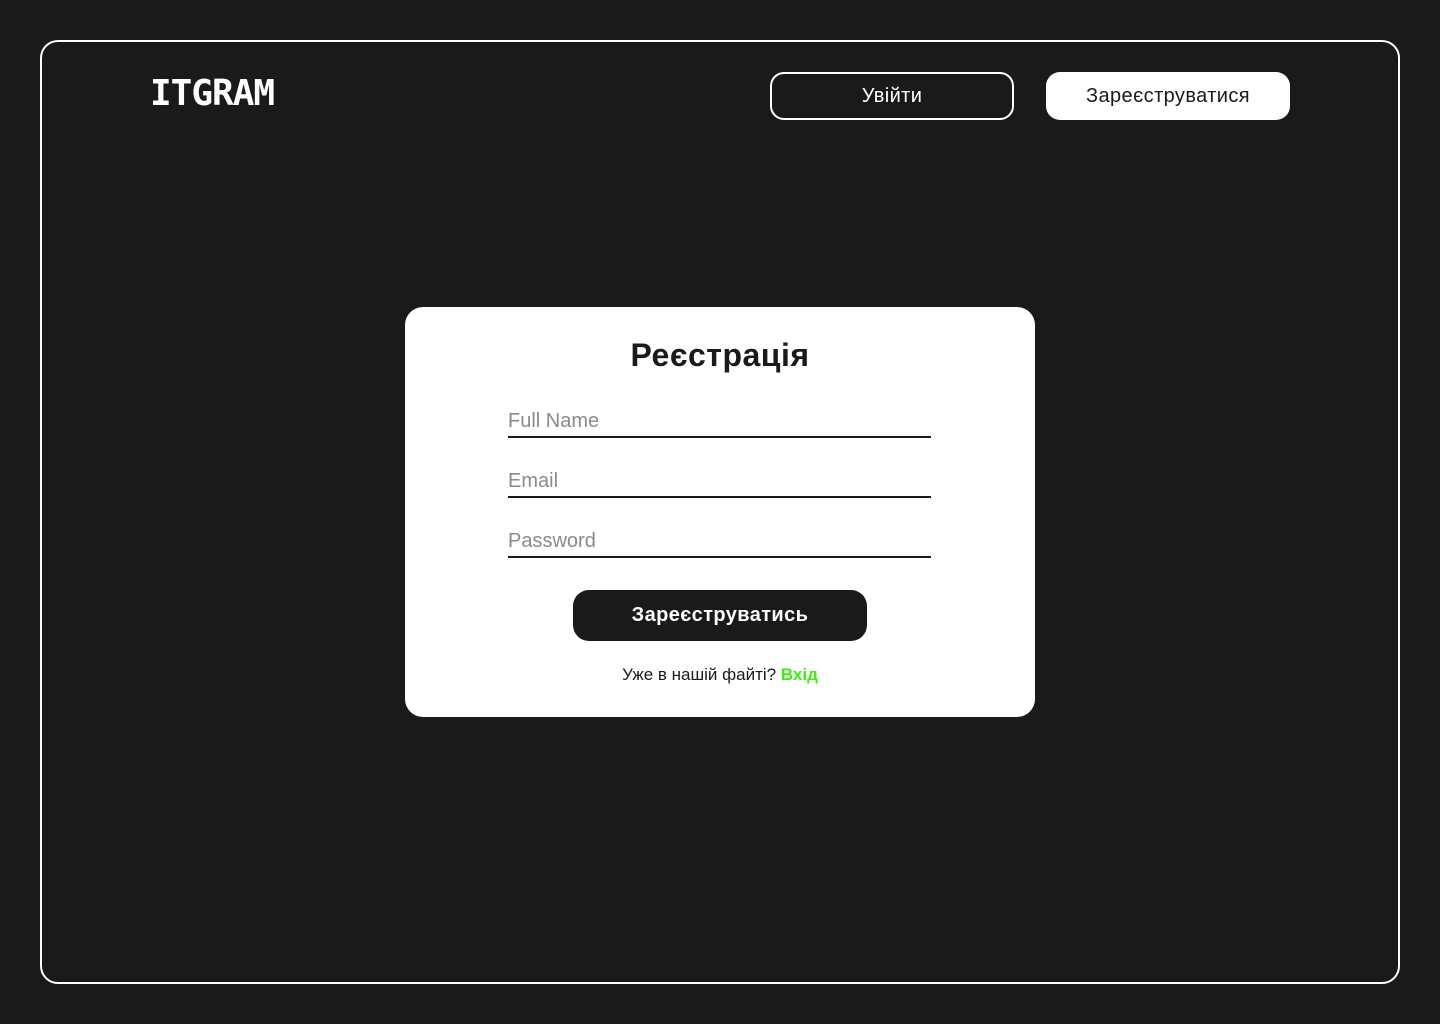 The image size is (1440, 1024). I want to click on login-button: Увійти, so click(892, 96).